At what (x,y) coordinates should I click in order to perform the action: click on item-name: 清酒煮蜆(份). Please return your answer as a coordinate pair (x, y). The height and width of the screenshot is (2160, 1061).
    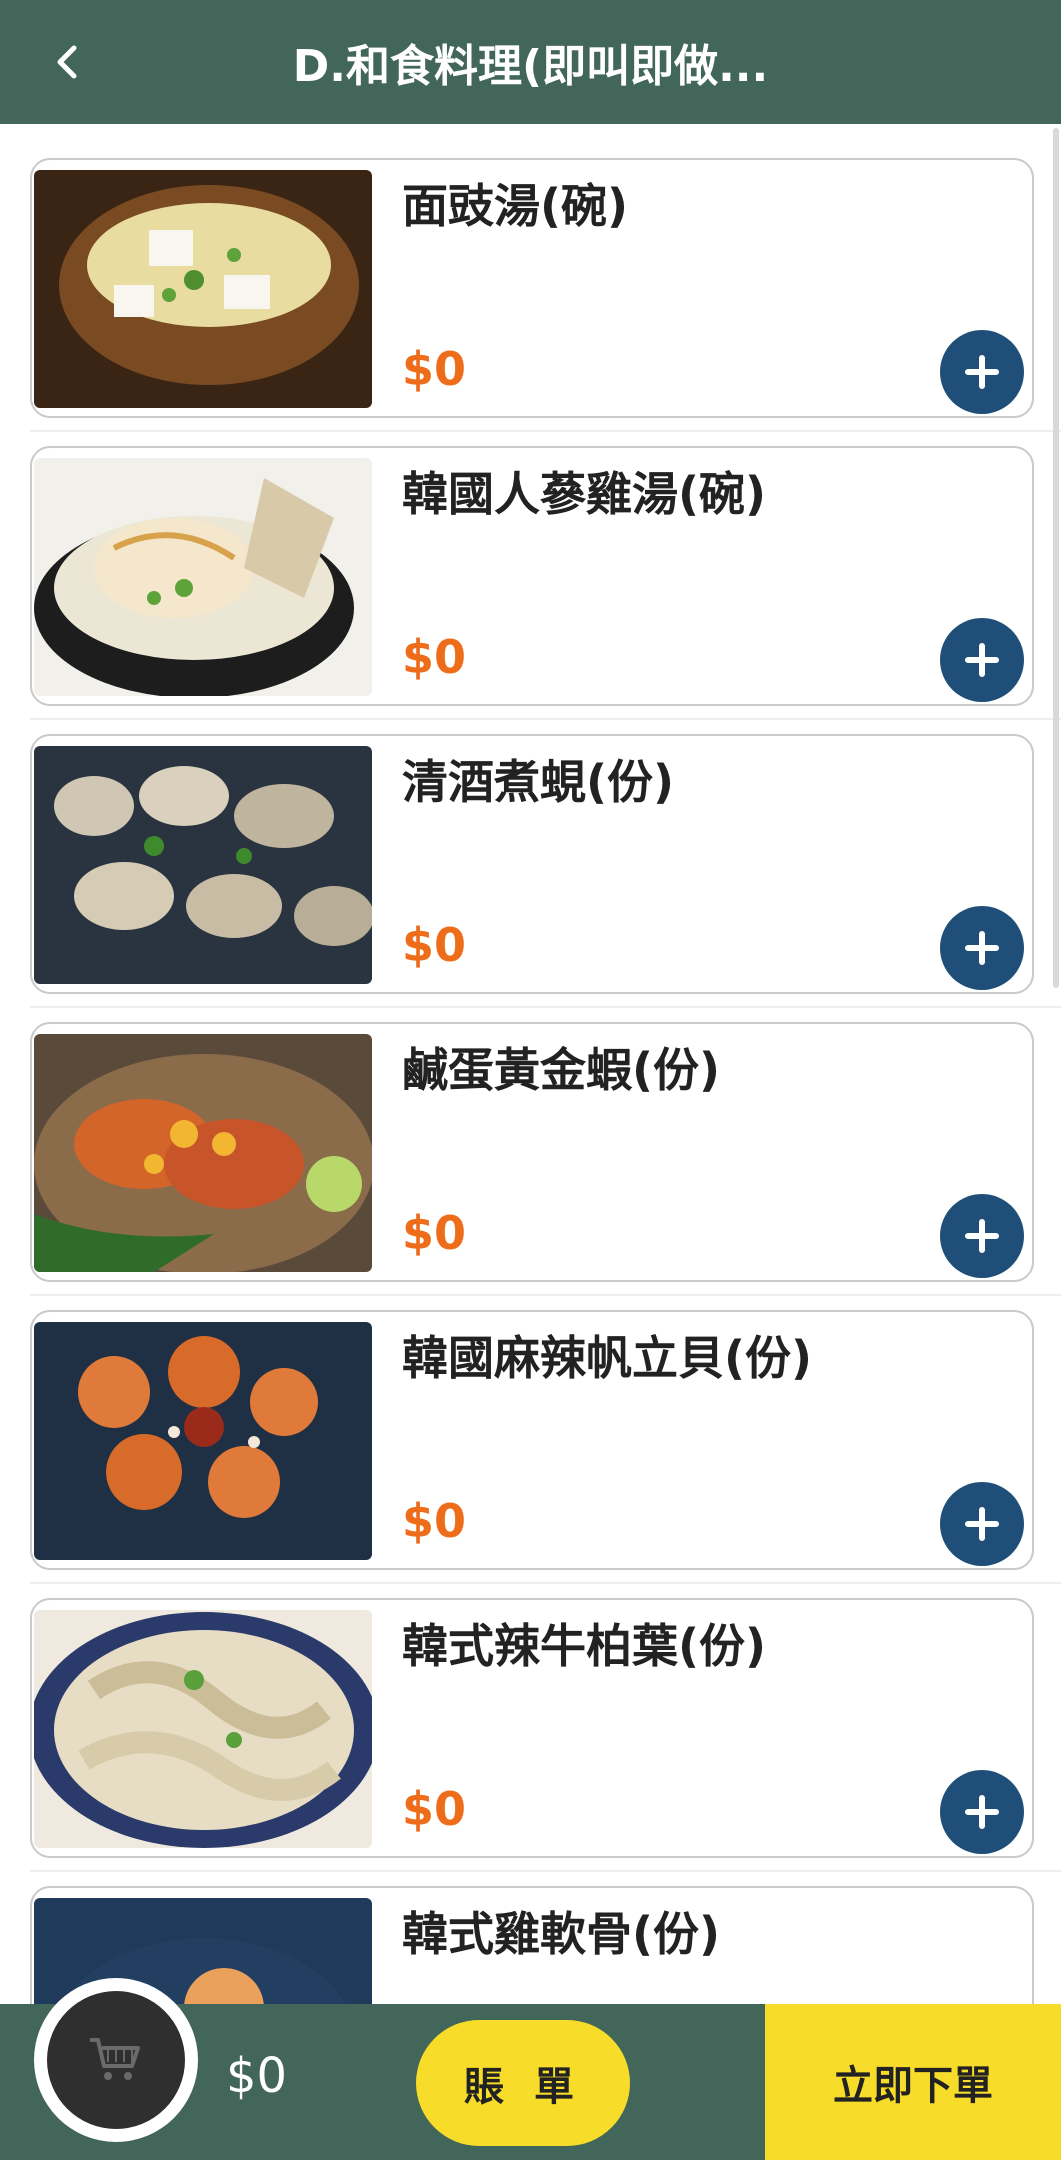
    Looking at the image, I should click on (538, 782).